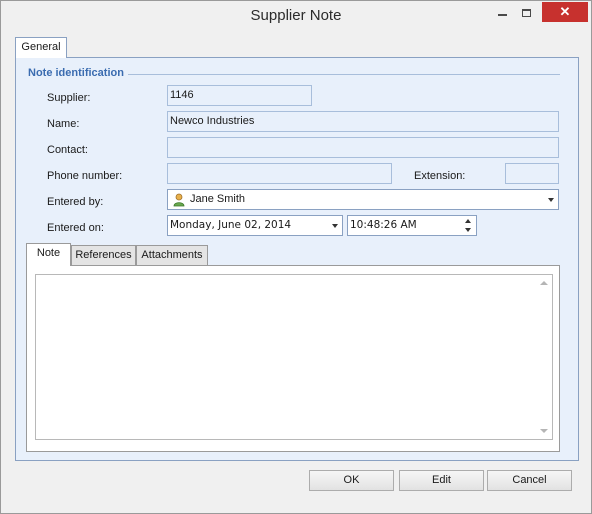  I want to click on ok-button: OK, so click(351, 480).